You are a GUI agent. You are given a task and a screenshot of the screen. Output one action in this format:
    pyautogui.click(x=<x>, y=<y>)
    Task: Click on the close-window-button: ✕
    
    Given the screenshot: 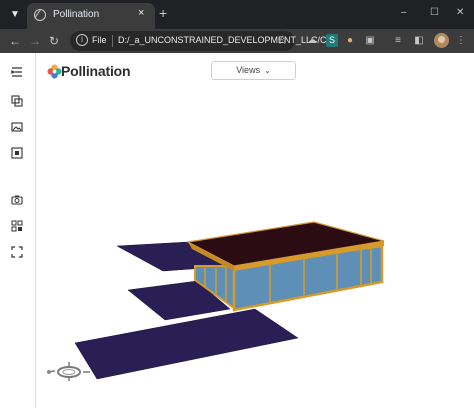 What is the action you would take?
    pyautogui.click(x=460, y=13)
    